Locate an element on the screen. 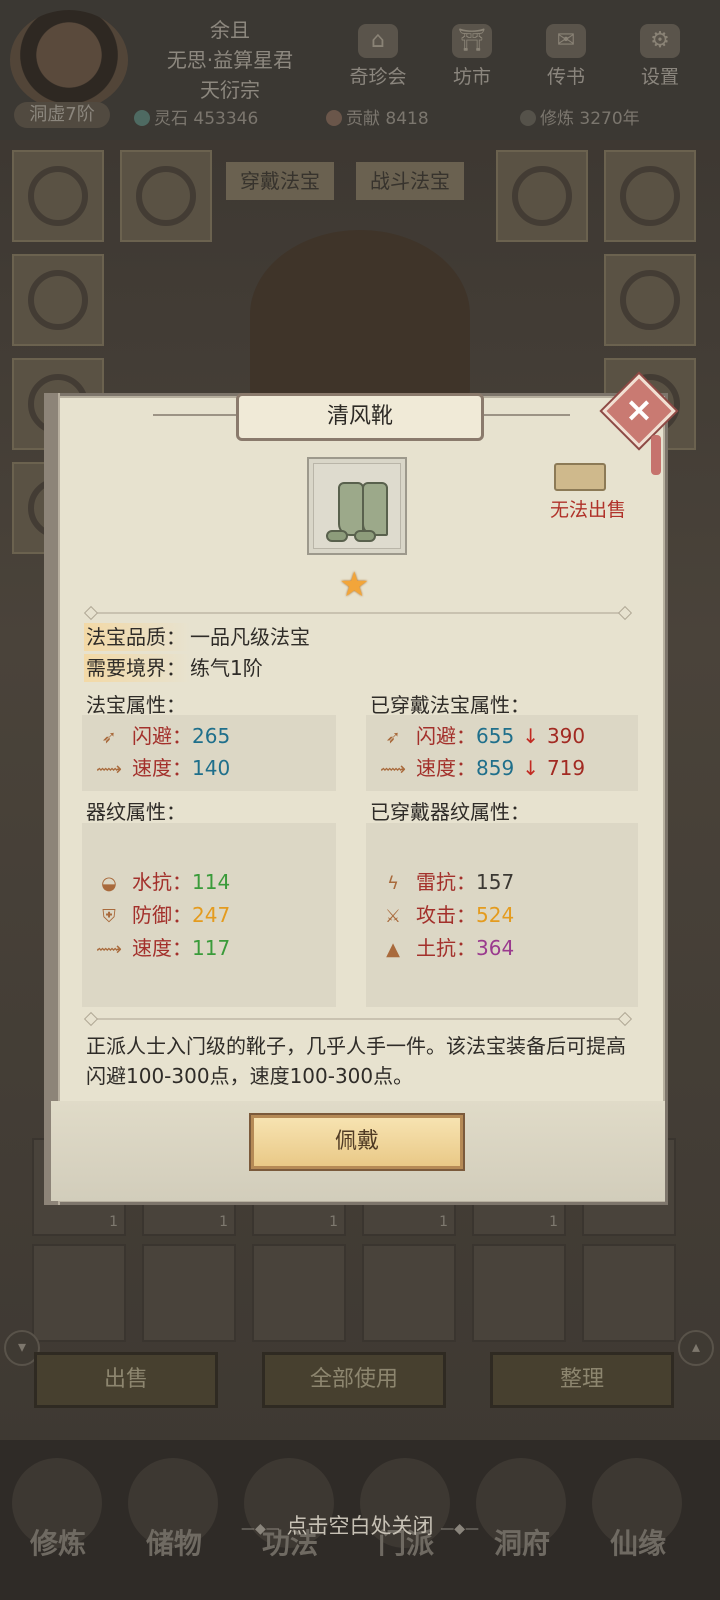  player-title: 无思·益算星君 is located at coordinates (230, 60).